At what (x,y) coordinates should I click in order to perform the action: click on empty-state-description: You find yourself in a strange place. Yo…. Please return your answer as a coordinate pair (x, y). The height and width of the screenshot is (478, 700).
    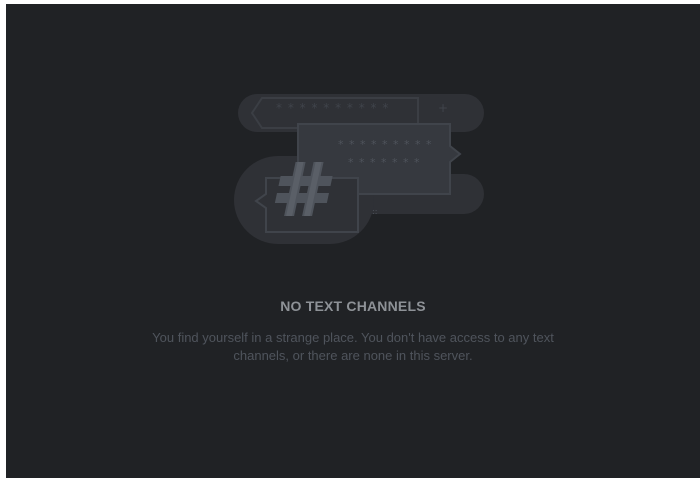
    Looking at the image, I should click on (353, 346).